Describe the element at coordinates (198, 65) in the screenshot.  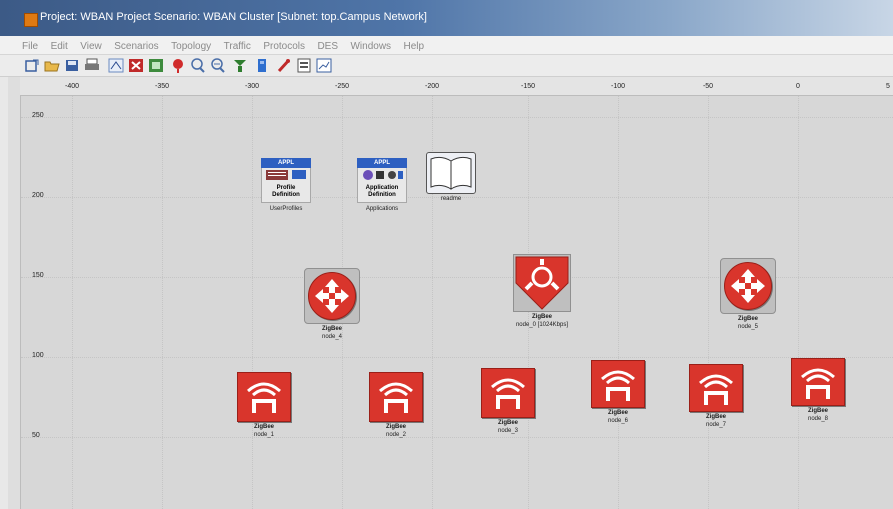
I see `zoom-in-icon` at that location.